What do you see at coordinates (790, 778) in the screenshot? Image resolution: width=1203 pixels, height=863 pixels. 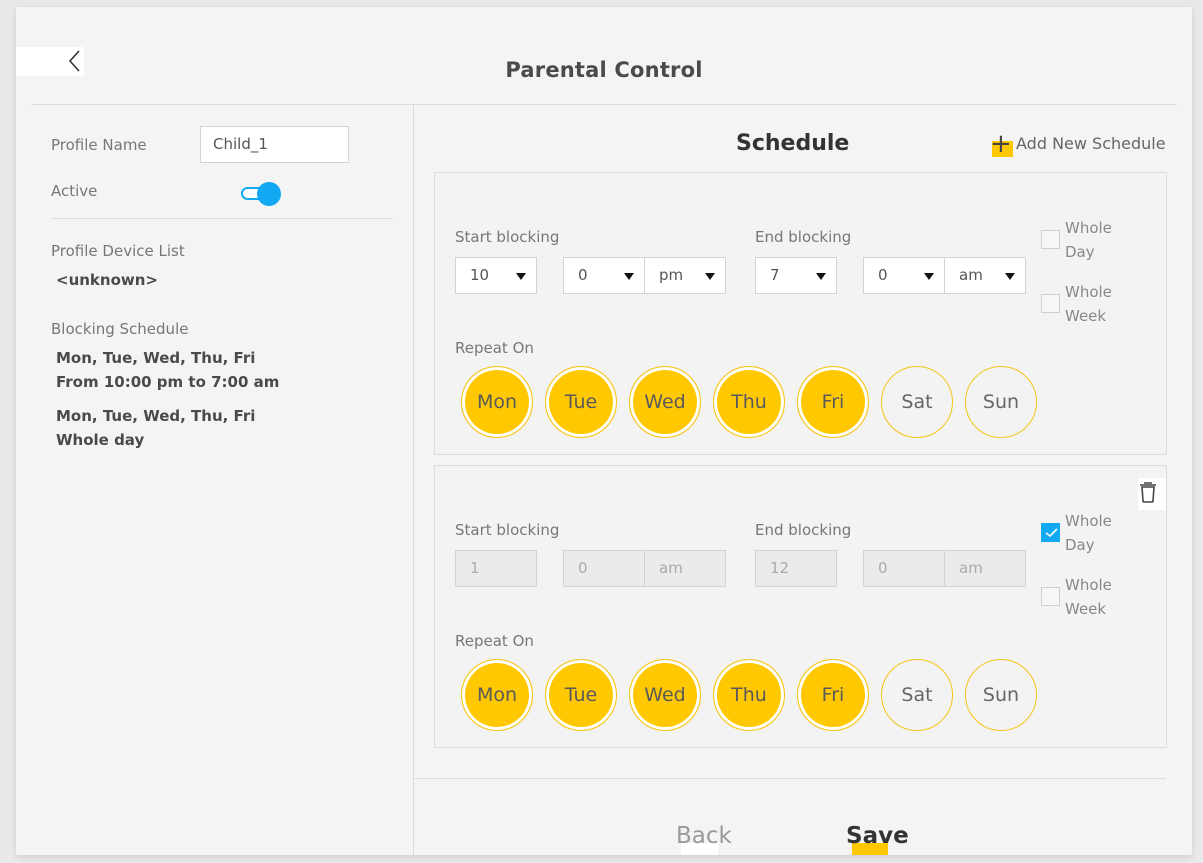 I see `footer-divider` at bounding box center [790, 778].